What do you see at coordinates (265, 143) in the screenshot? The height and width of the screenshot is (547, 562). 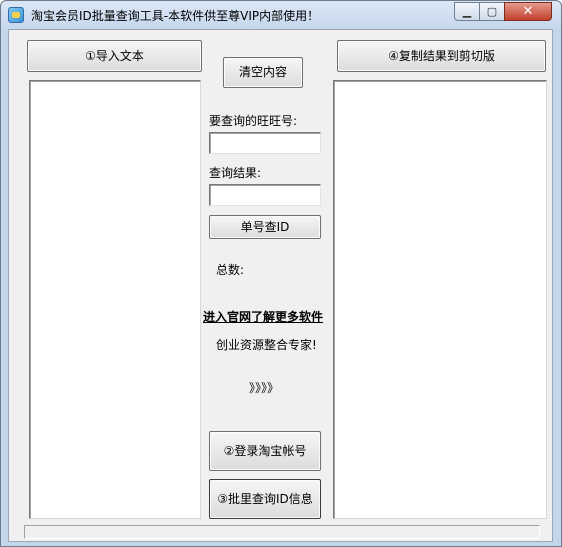 I see `wangwang-input` at bounding box center [265, 143].